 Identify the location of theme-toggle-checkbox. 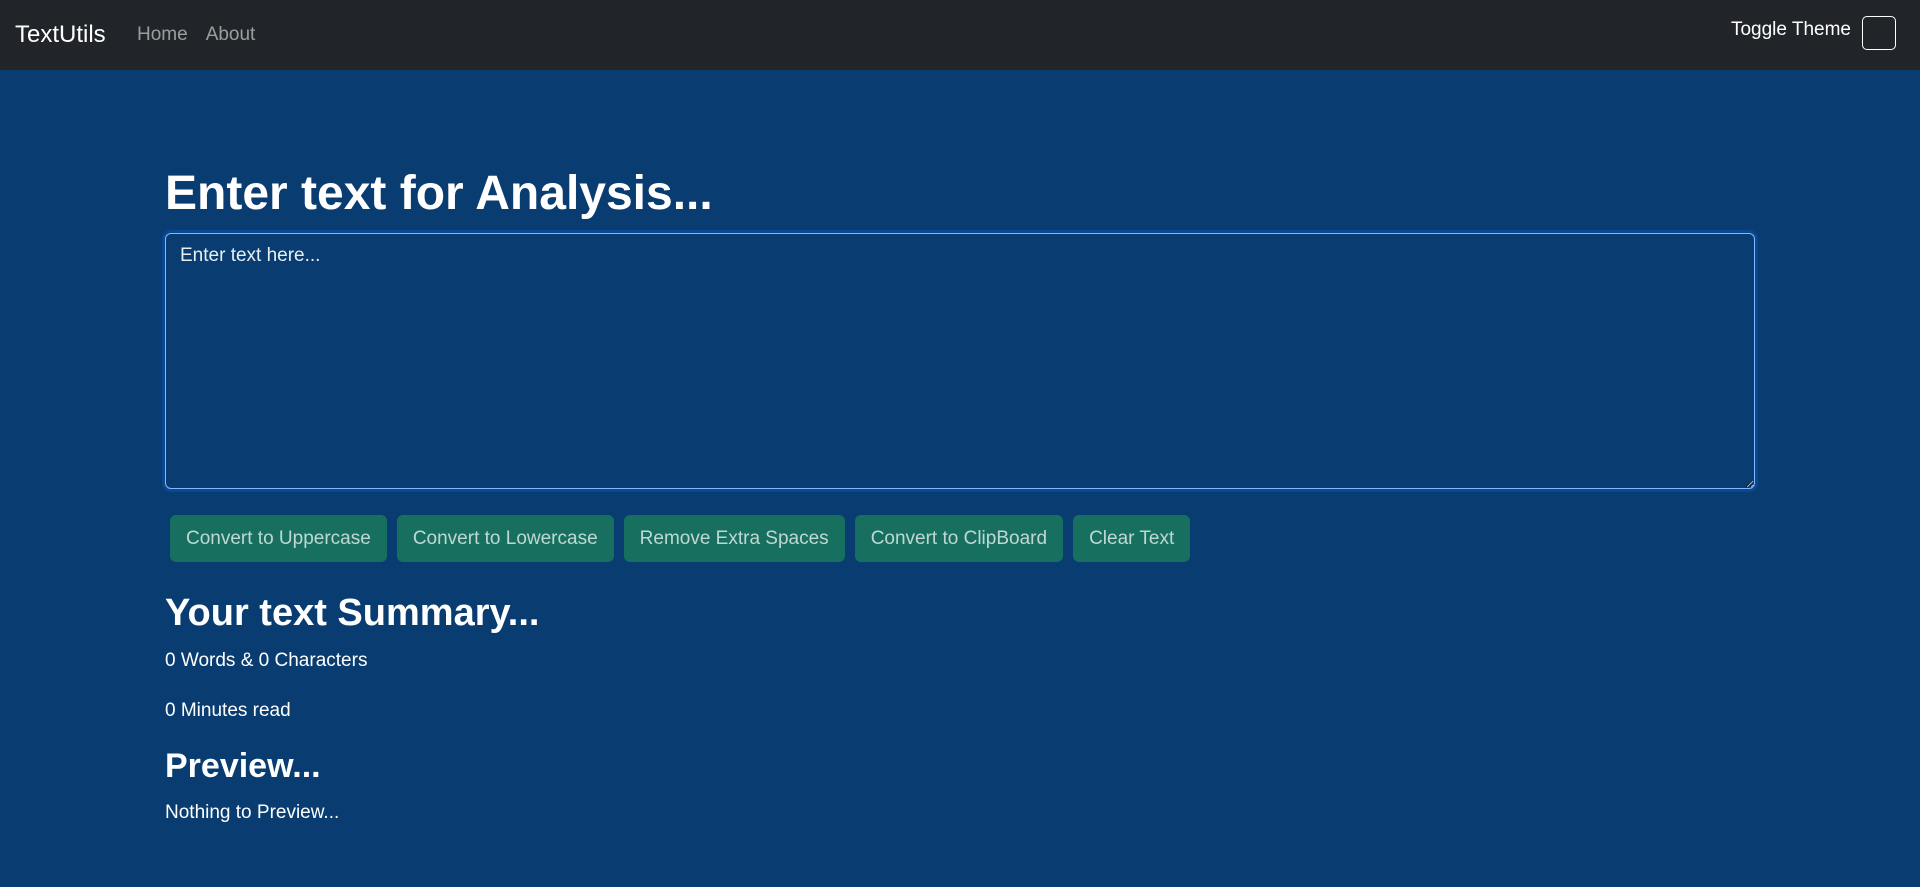
(1879, 33).